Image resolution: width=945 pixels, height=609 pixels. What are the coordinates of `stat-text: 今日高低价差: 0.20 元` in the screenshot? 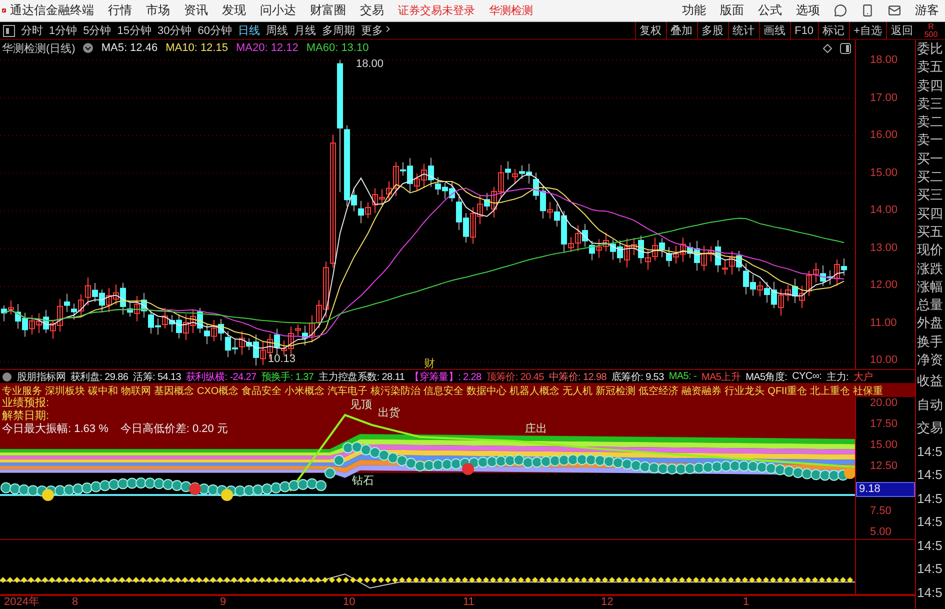 It's located at (174, 429).